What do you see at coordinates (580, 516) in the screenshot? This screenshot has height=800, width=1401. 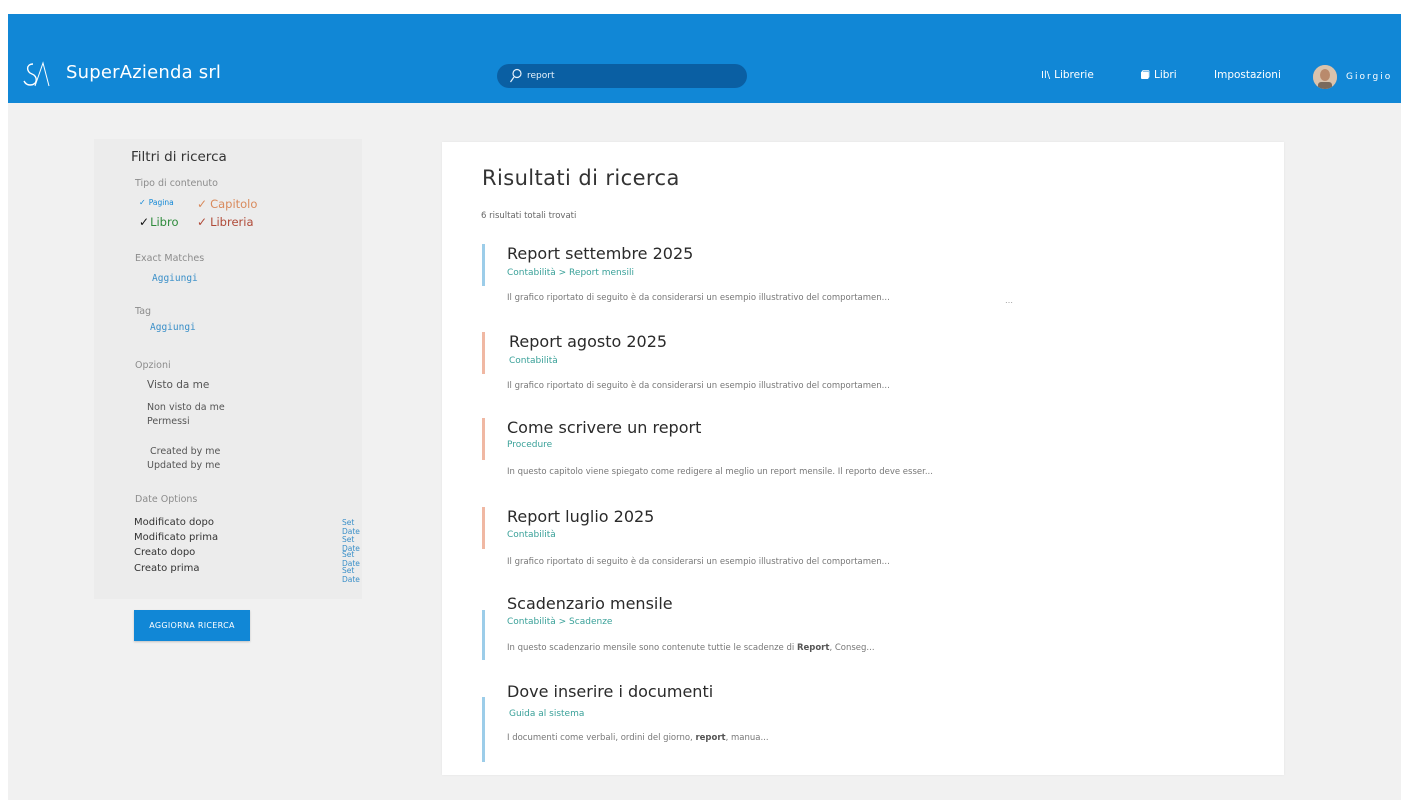 I see `result-title: Report luglio 2025` at bounding box center [580, 516].